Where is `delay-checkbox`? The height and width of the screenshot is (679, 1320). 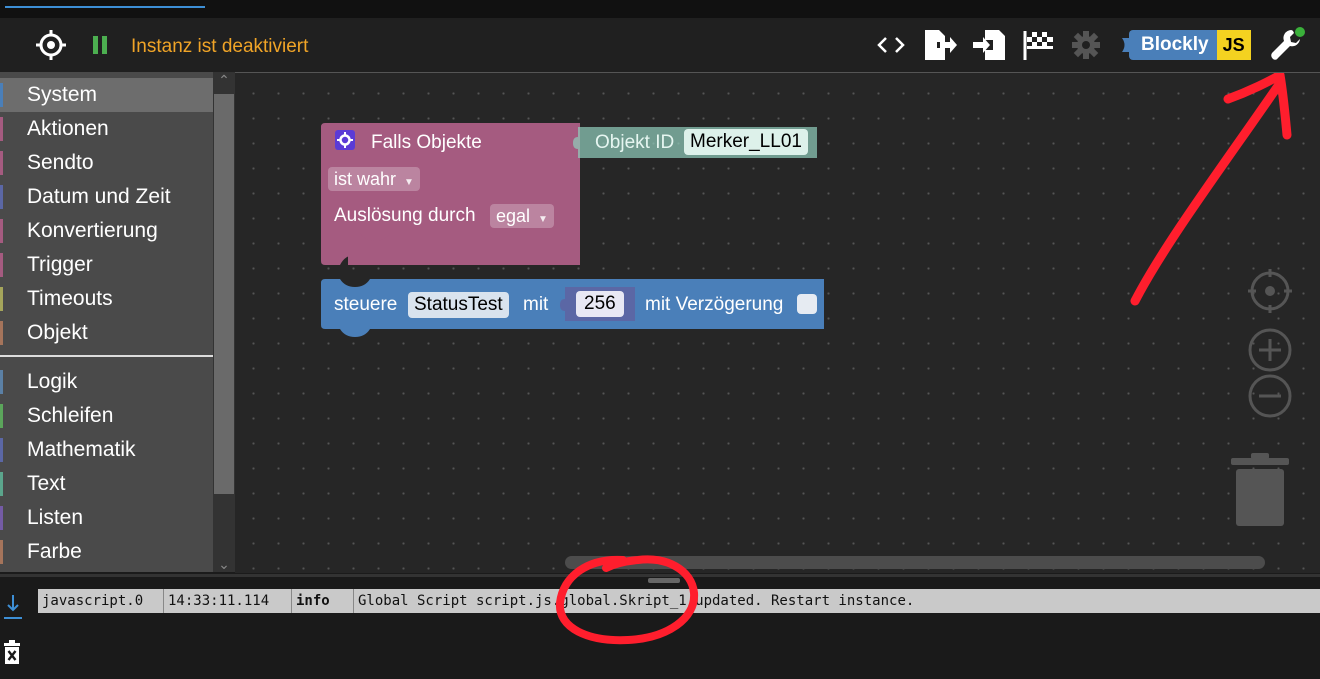
delay-checkbox is located at coordinates (807, 304).